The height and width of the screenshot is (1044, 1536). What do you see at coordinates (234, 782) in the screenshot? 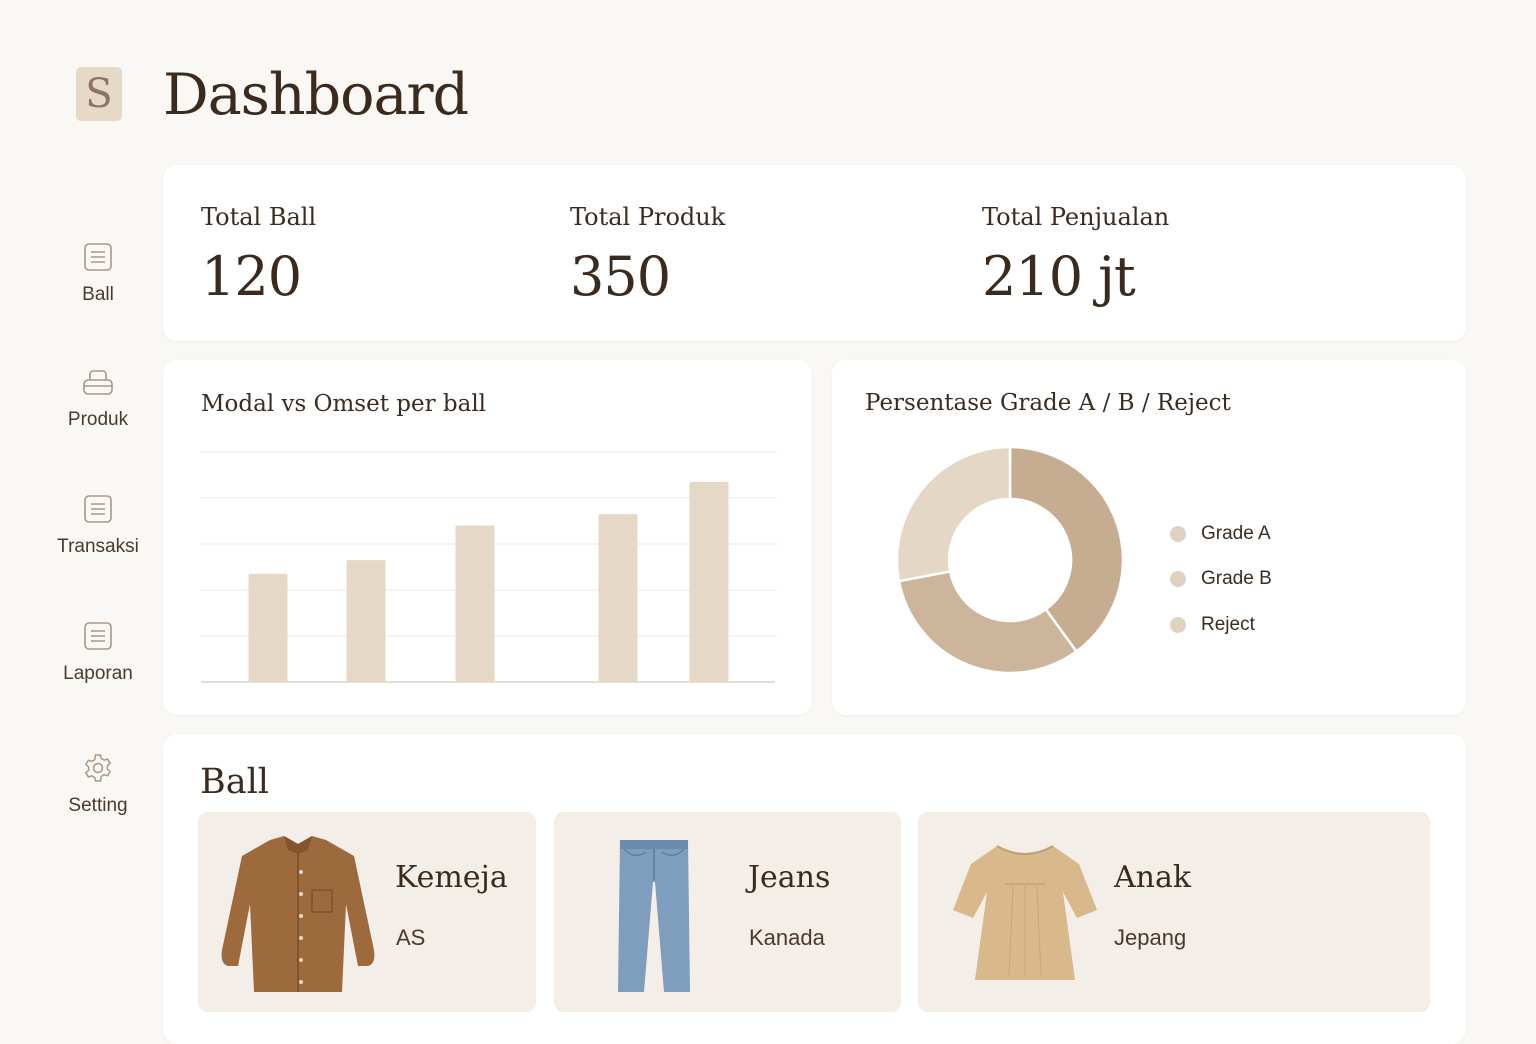
I see `section-title: Ball` at bounding box center [234, 782].